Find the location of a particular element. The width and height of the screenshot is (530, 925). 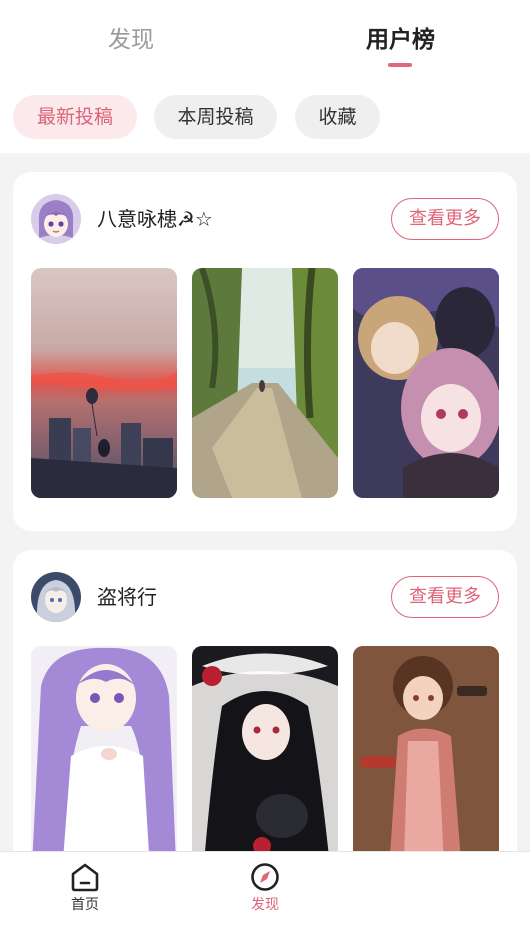

bottom-navigation: 首页 发现 is located at coordinates (265, 888).